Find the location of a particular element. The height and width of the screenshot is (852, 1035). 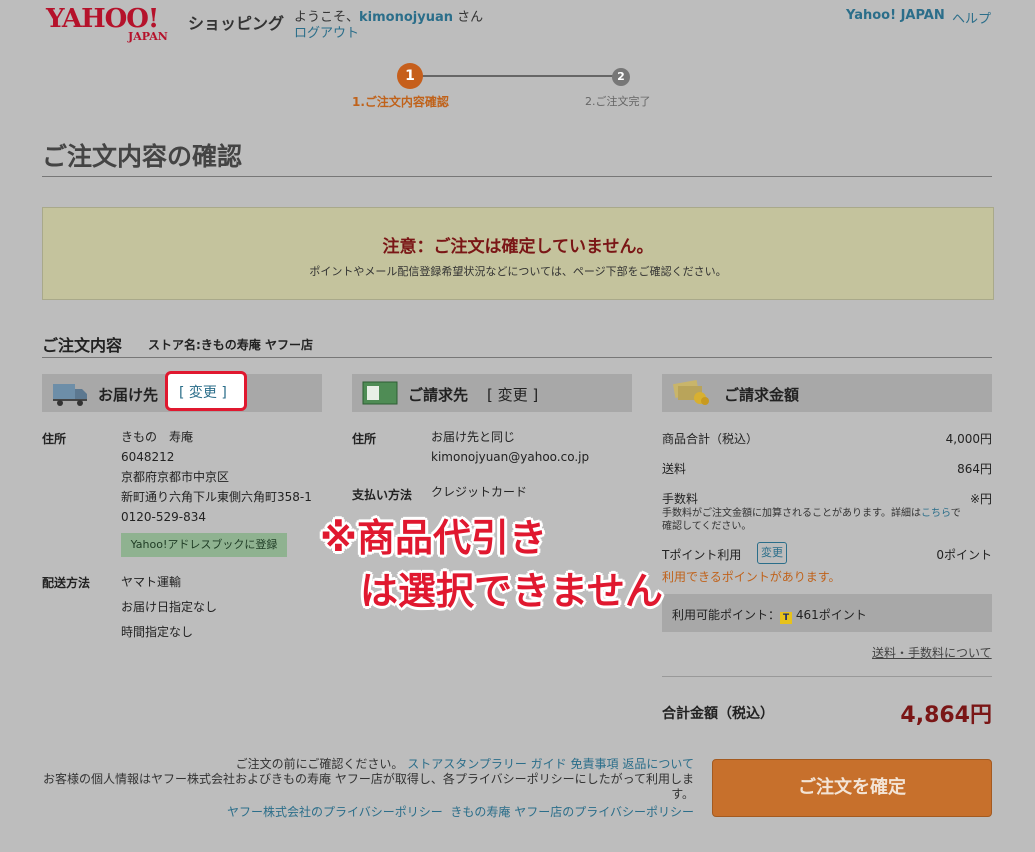

total-divider is located at coordinates (827, 676).